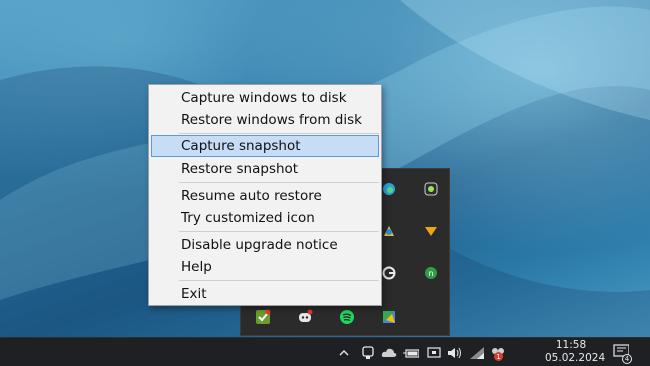  Describe the element at coordinates (477, 353) in the screenshot. I see `wifi-icon` at that location.